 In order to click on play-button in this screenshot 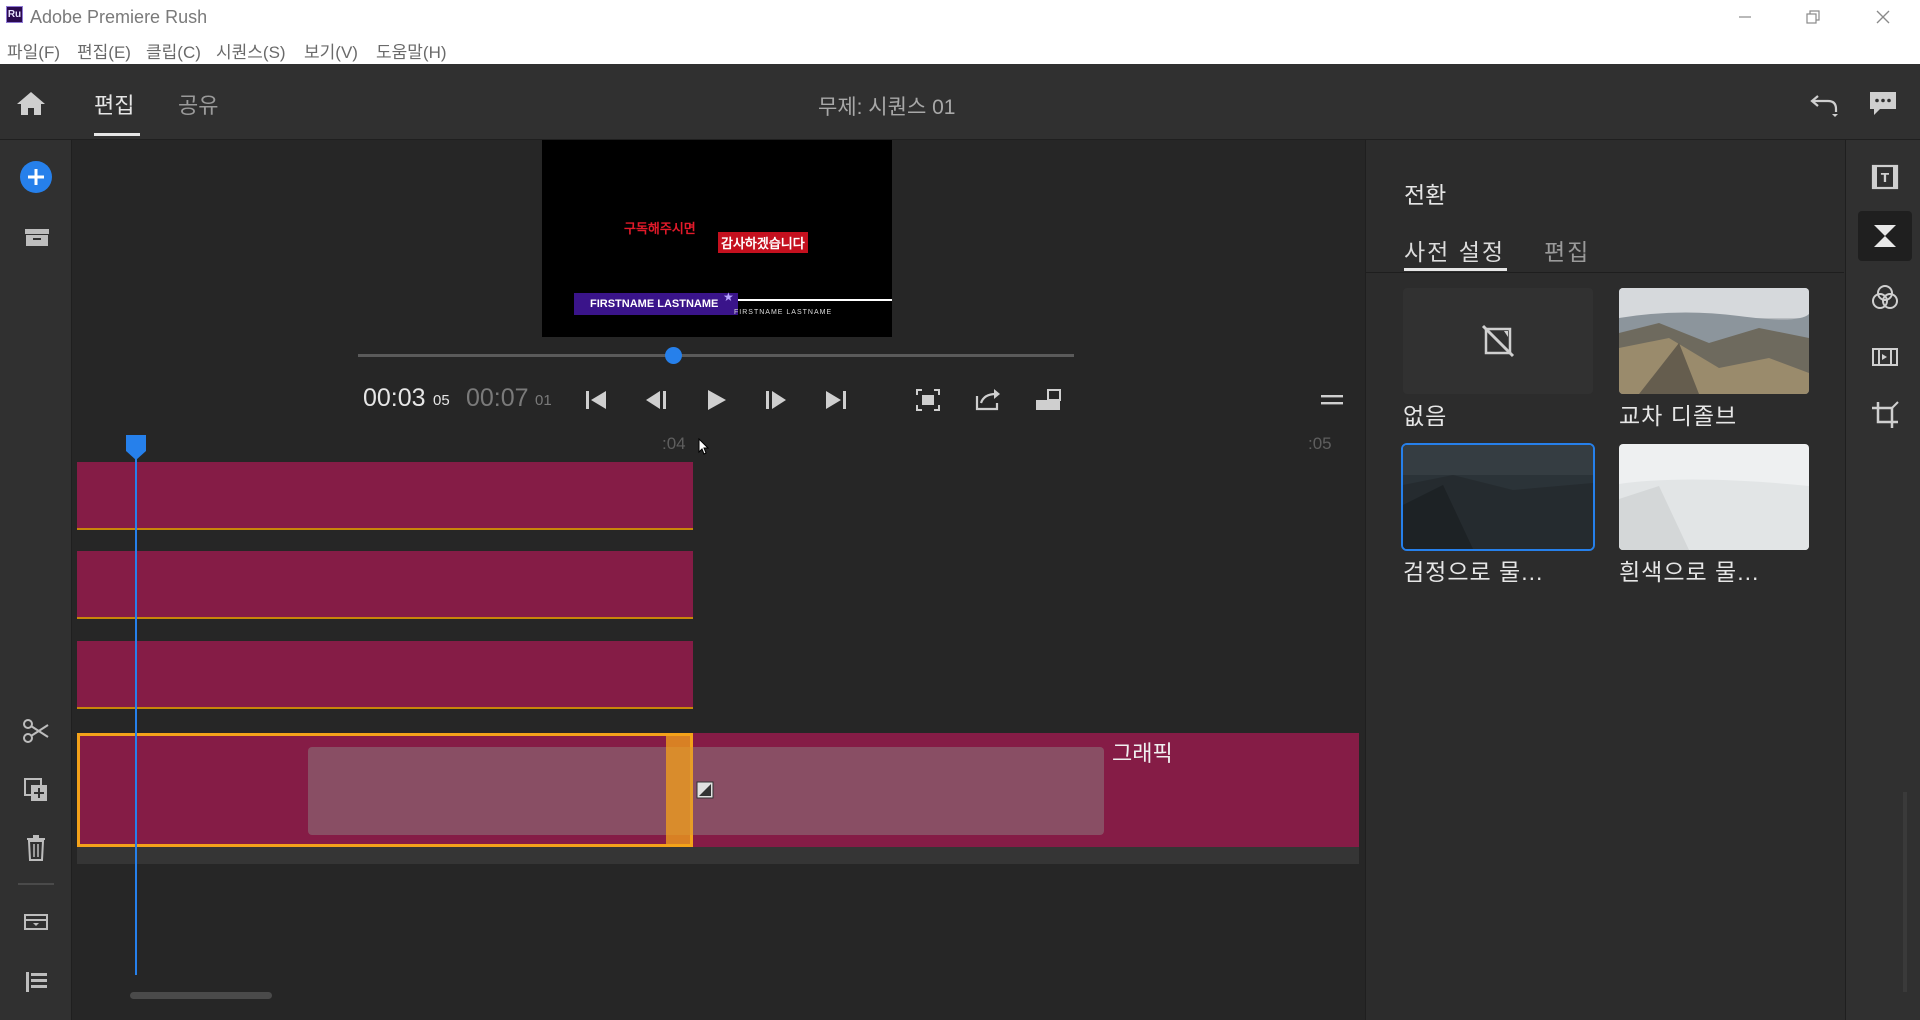, I will do `click(716, 400)`.